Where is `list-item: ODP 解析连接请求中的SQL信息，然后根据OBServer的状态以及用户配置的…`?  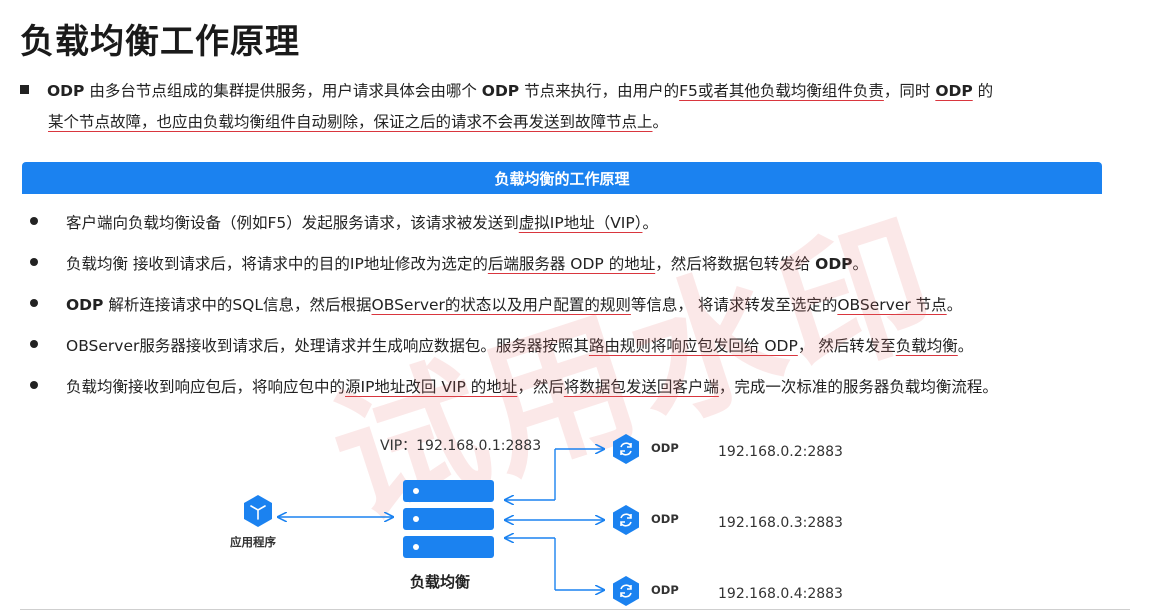 list-item: ODP 解析连接请求中的SQL信息，然后根据OBServer的状态以及用户配置的… is located at coordinates (580, 308).